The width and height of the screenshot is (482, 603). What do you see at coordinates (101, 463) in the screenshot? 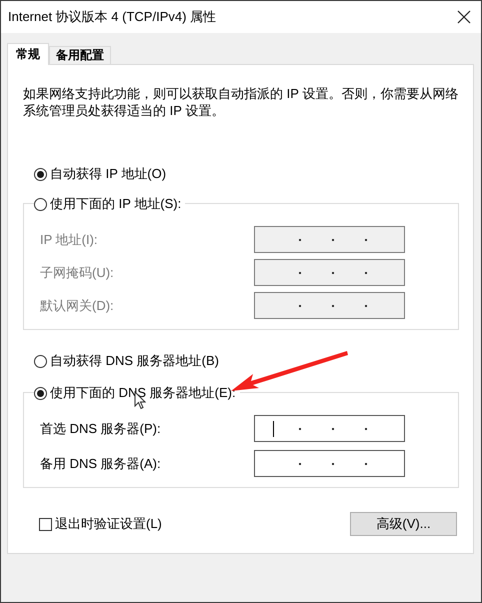
I see `field-label: 备用 DNS 服务器(A):` at bounding box center [101, 463].